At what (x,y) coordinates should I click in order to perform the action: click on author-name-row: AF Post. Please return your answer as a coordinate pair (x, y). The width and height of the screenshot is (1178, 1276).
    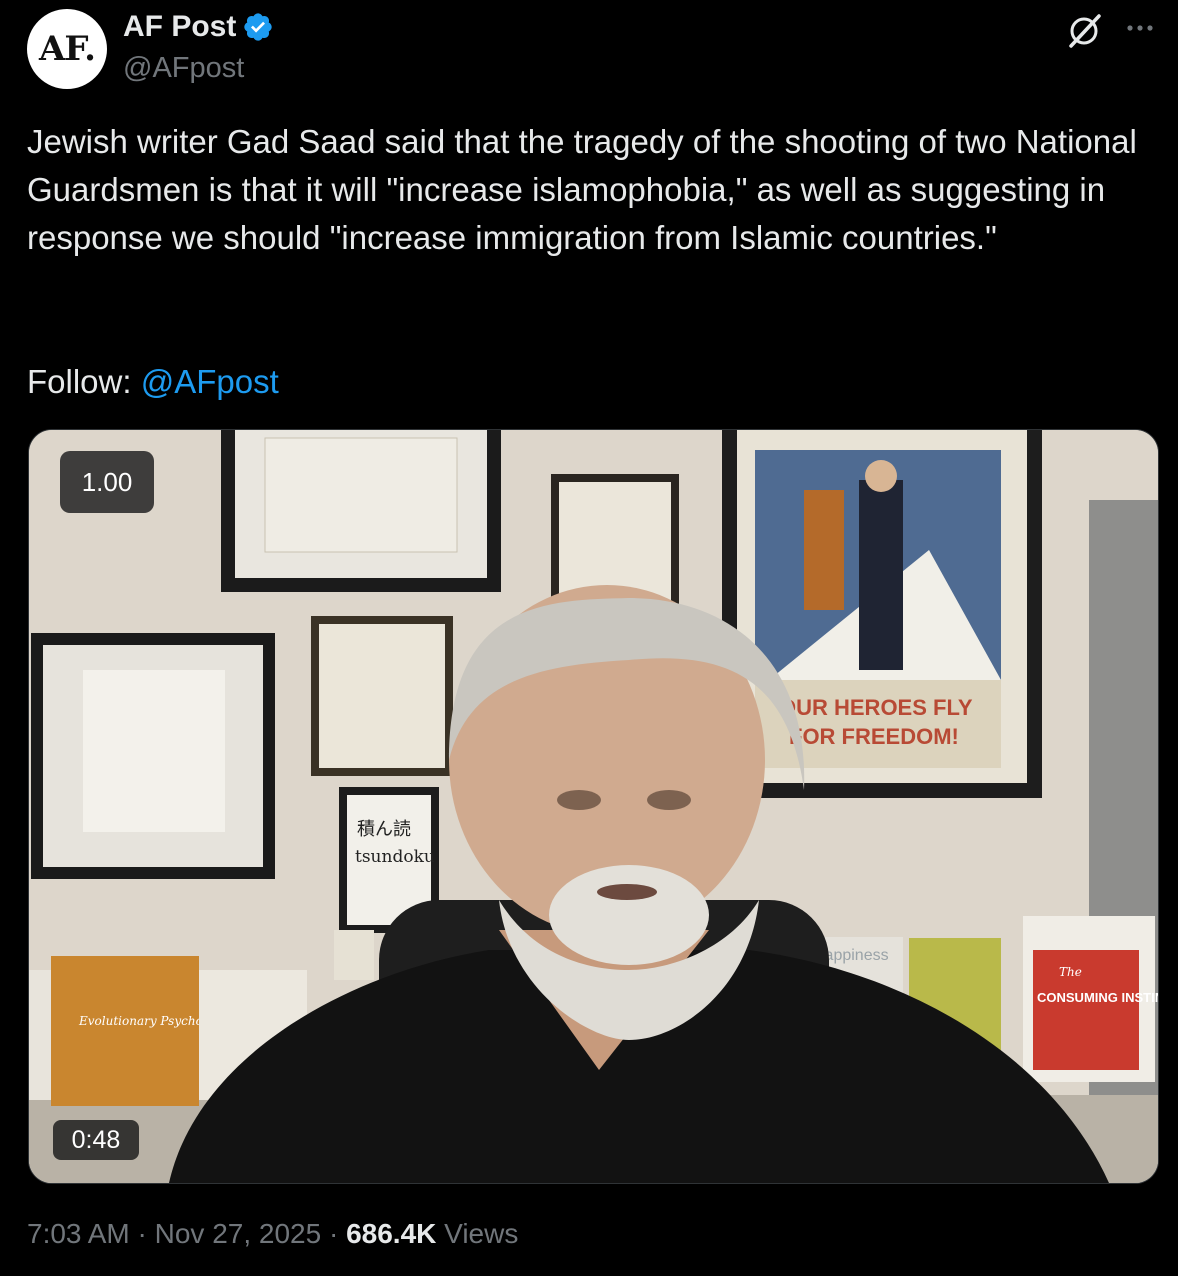
    Looking at the image, I should click on (198, 27).